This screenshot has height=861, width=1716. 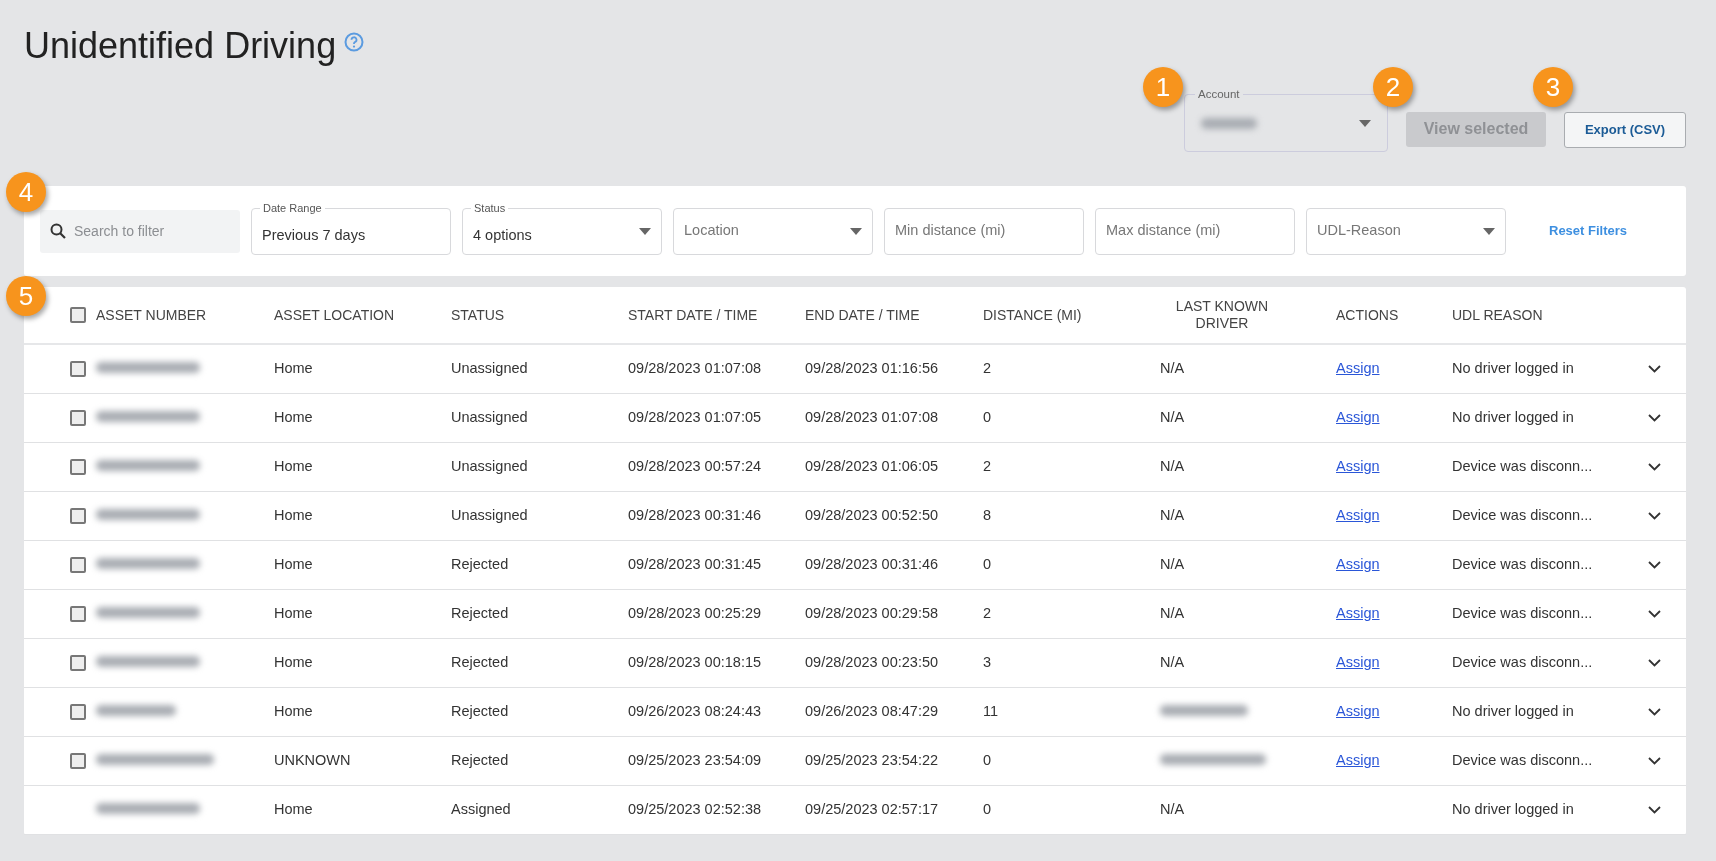 I want to click on table-cell-text: 09/28/2023 00:29:58, so click(x=872, y=614).